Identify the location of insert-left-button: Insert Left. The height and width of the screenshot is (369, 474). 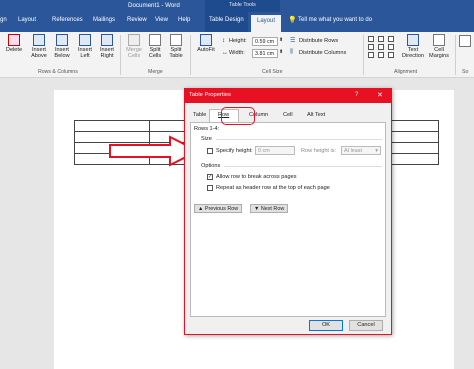
(85, 47).